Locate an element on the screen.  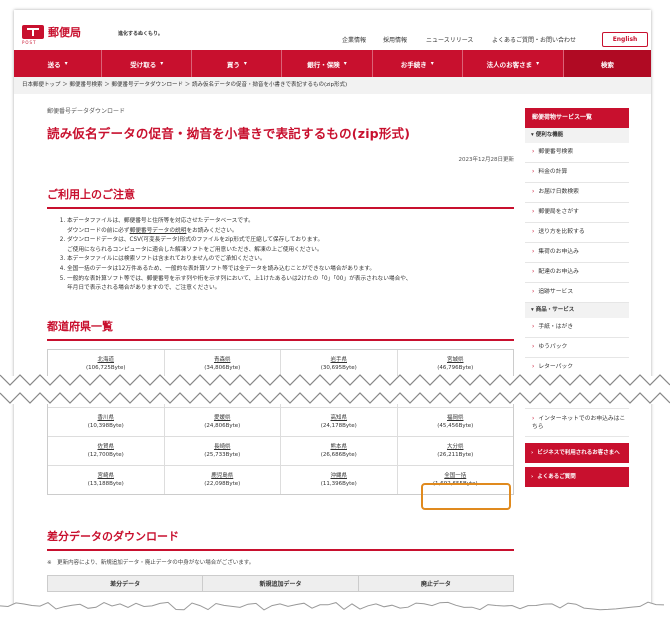
pref-cell: 高知県 (24,178Byte) is located at coordinates (339, 422).